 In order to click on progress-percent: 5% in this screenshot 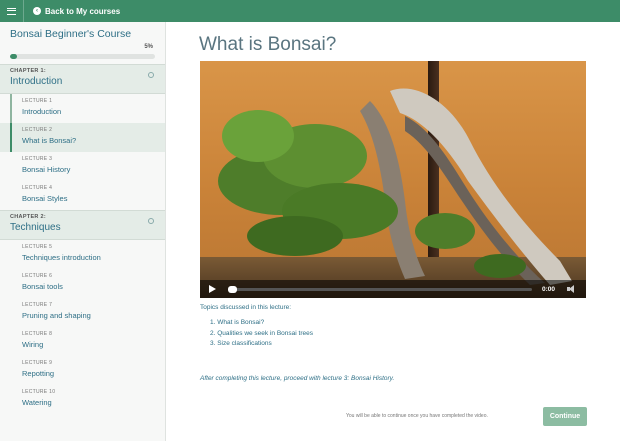, I will do `click(148, 47)`.